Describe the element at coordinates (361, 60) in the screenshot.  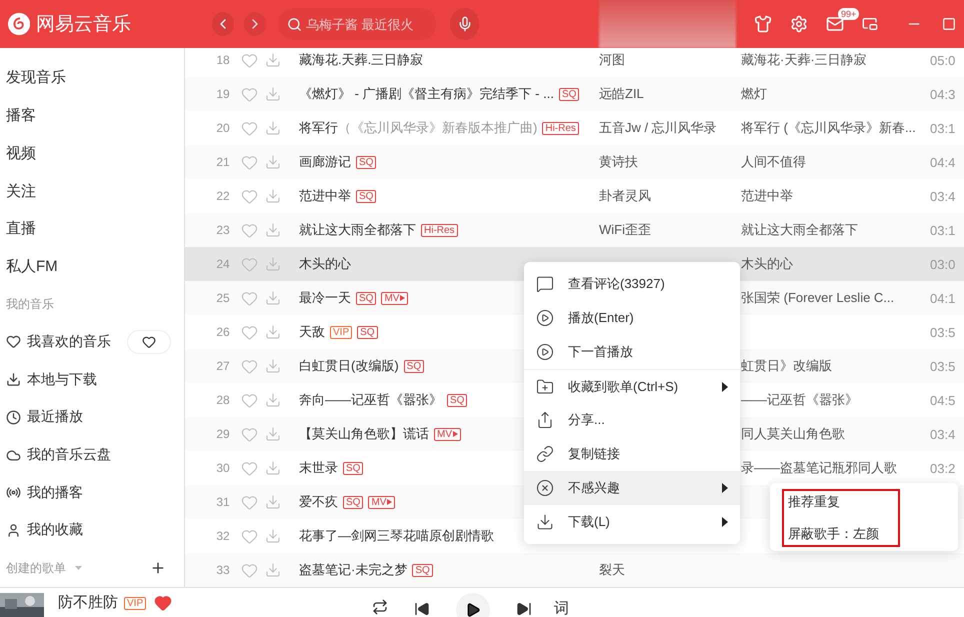
I see `song-title: 藏海花.天葬.三日静寂` at that location.